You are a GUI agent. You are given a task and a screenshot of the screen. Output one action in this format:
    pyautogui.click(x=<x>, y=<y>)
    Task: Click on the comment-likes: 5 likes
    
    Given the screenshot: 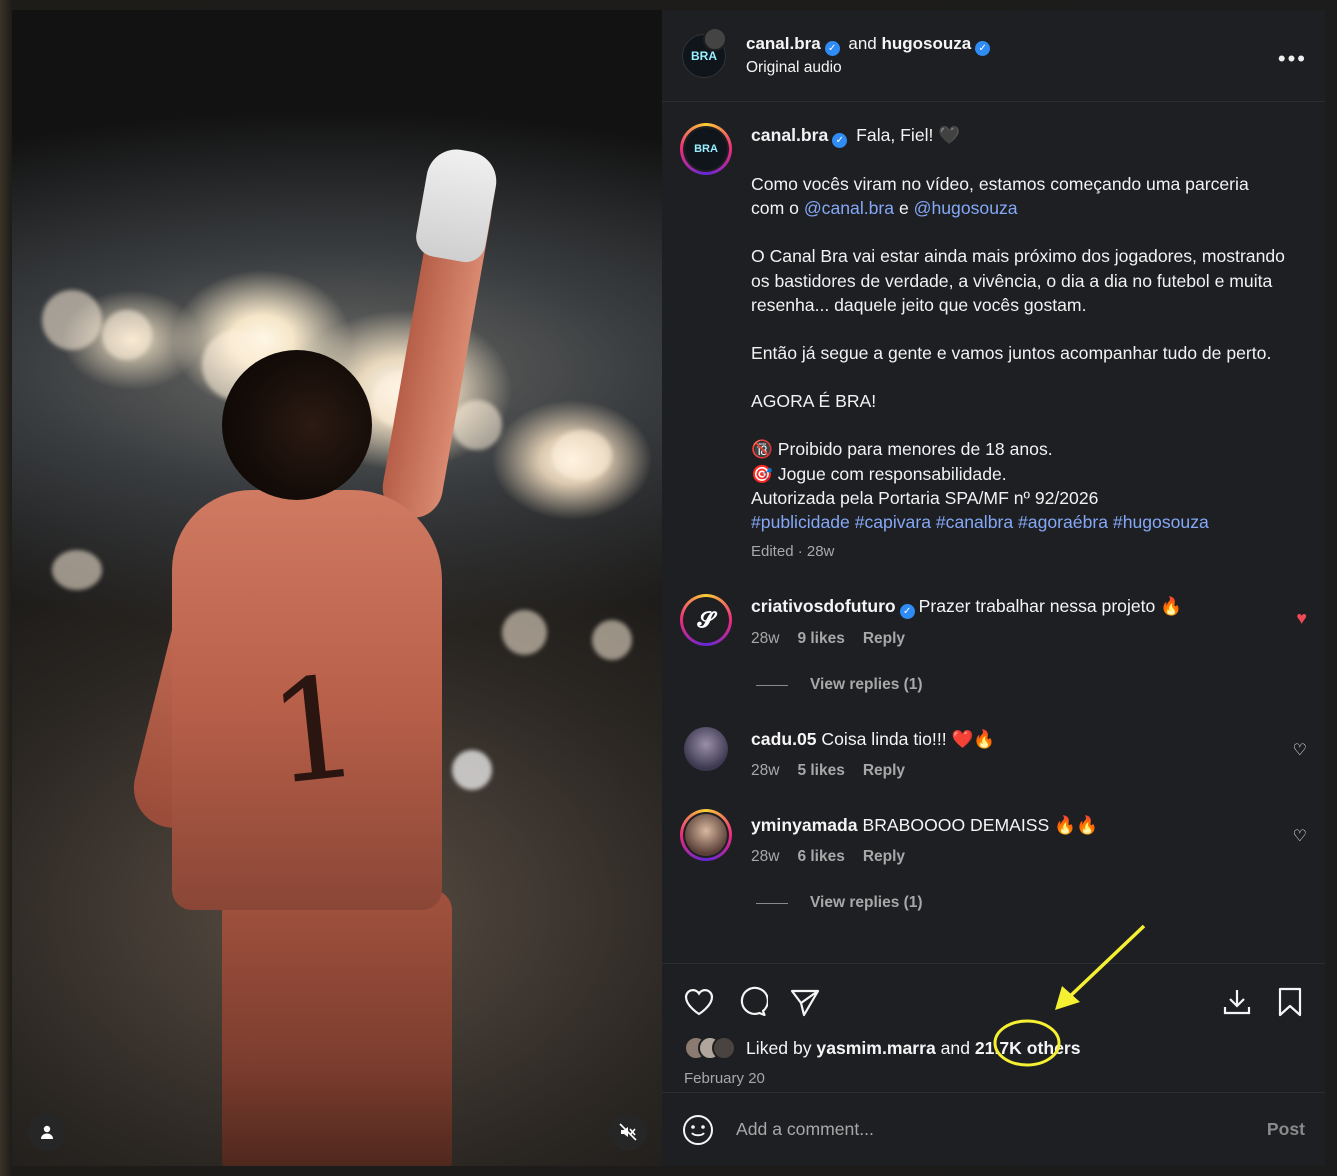 What is the action you would take?
    pyautogui.click(x=820, y=770)
    